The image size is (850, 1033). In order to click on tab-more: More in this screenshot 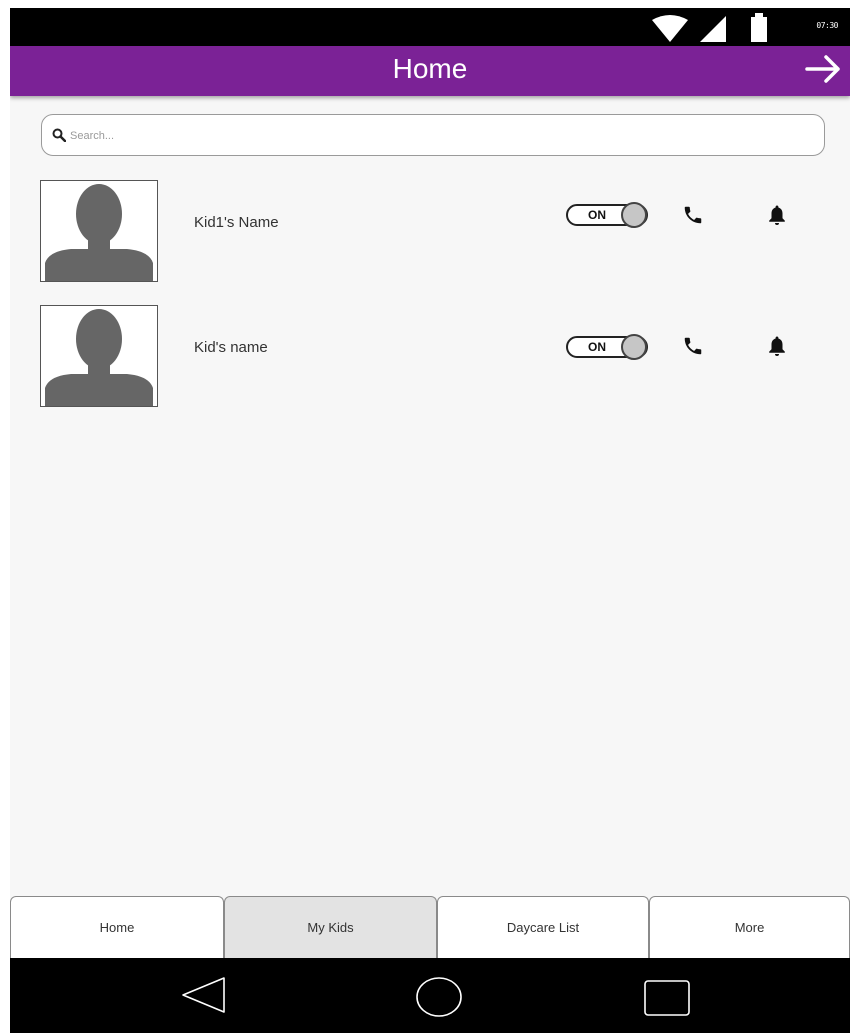, I will do `click(749, 927)`.